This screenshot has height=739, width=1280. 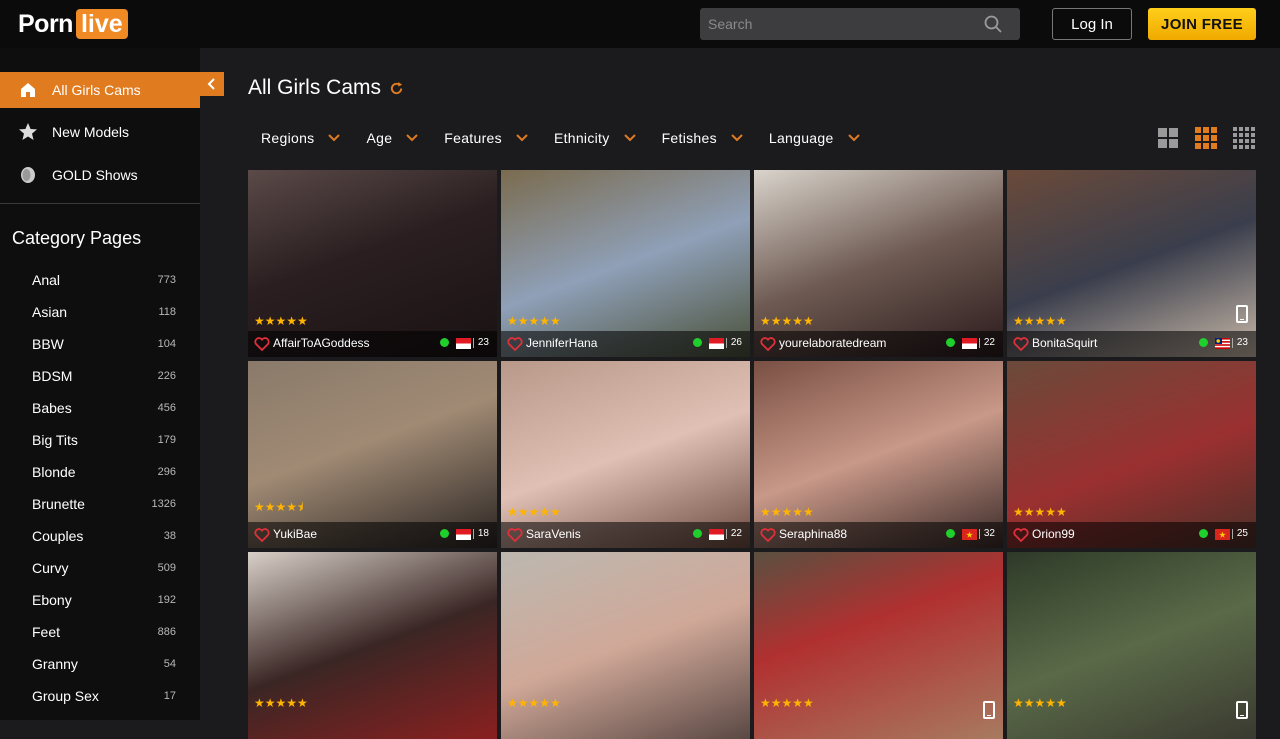 What do you see at coordinates (993, 24) in the screenshot?
I see `search-icon` at bounding box center [993, 24].